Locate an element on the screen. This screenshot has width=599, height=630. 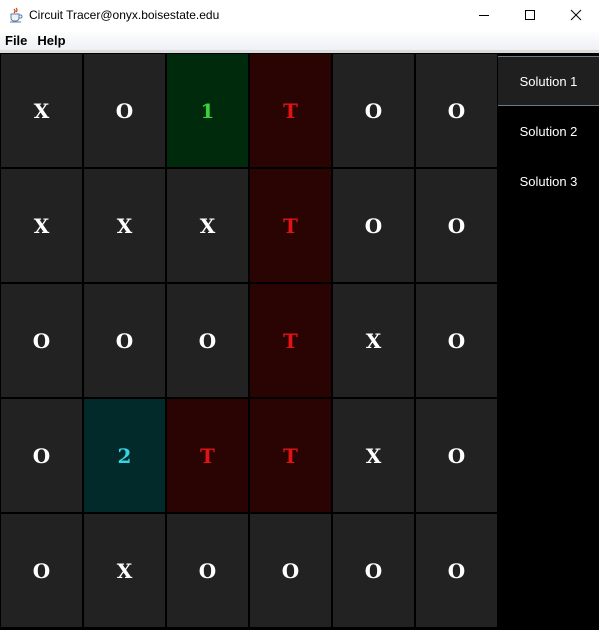
close-icon is located at coordinates (576, 15).